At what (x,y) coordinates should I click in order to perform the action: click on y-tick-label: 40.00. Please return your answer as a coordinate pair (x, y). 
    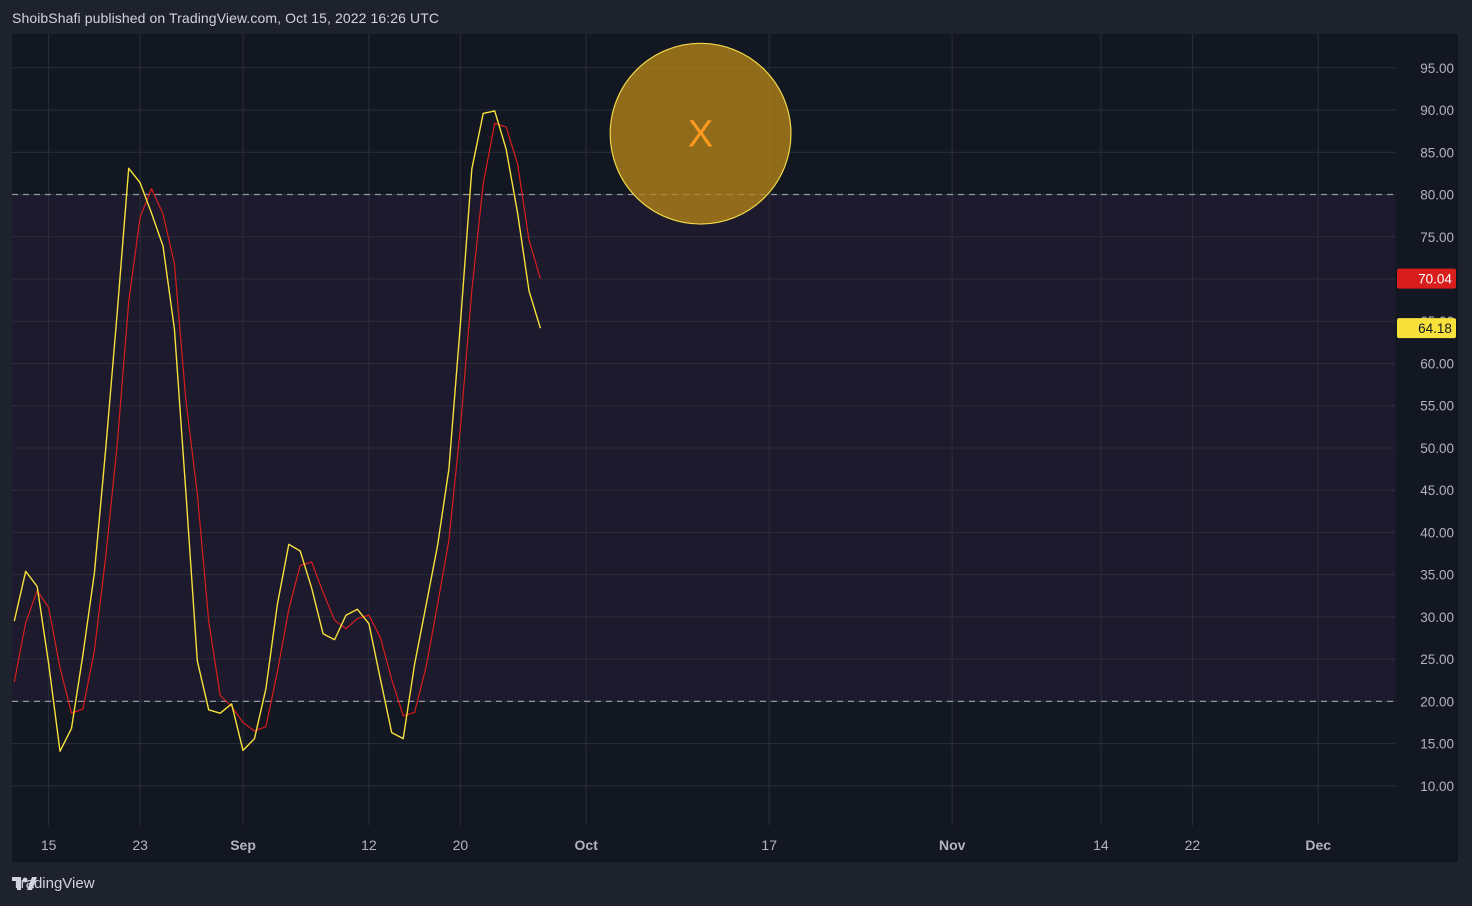
    Looking at the image, I should click on (1437, 532).